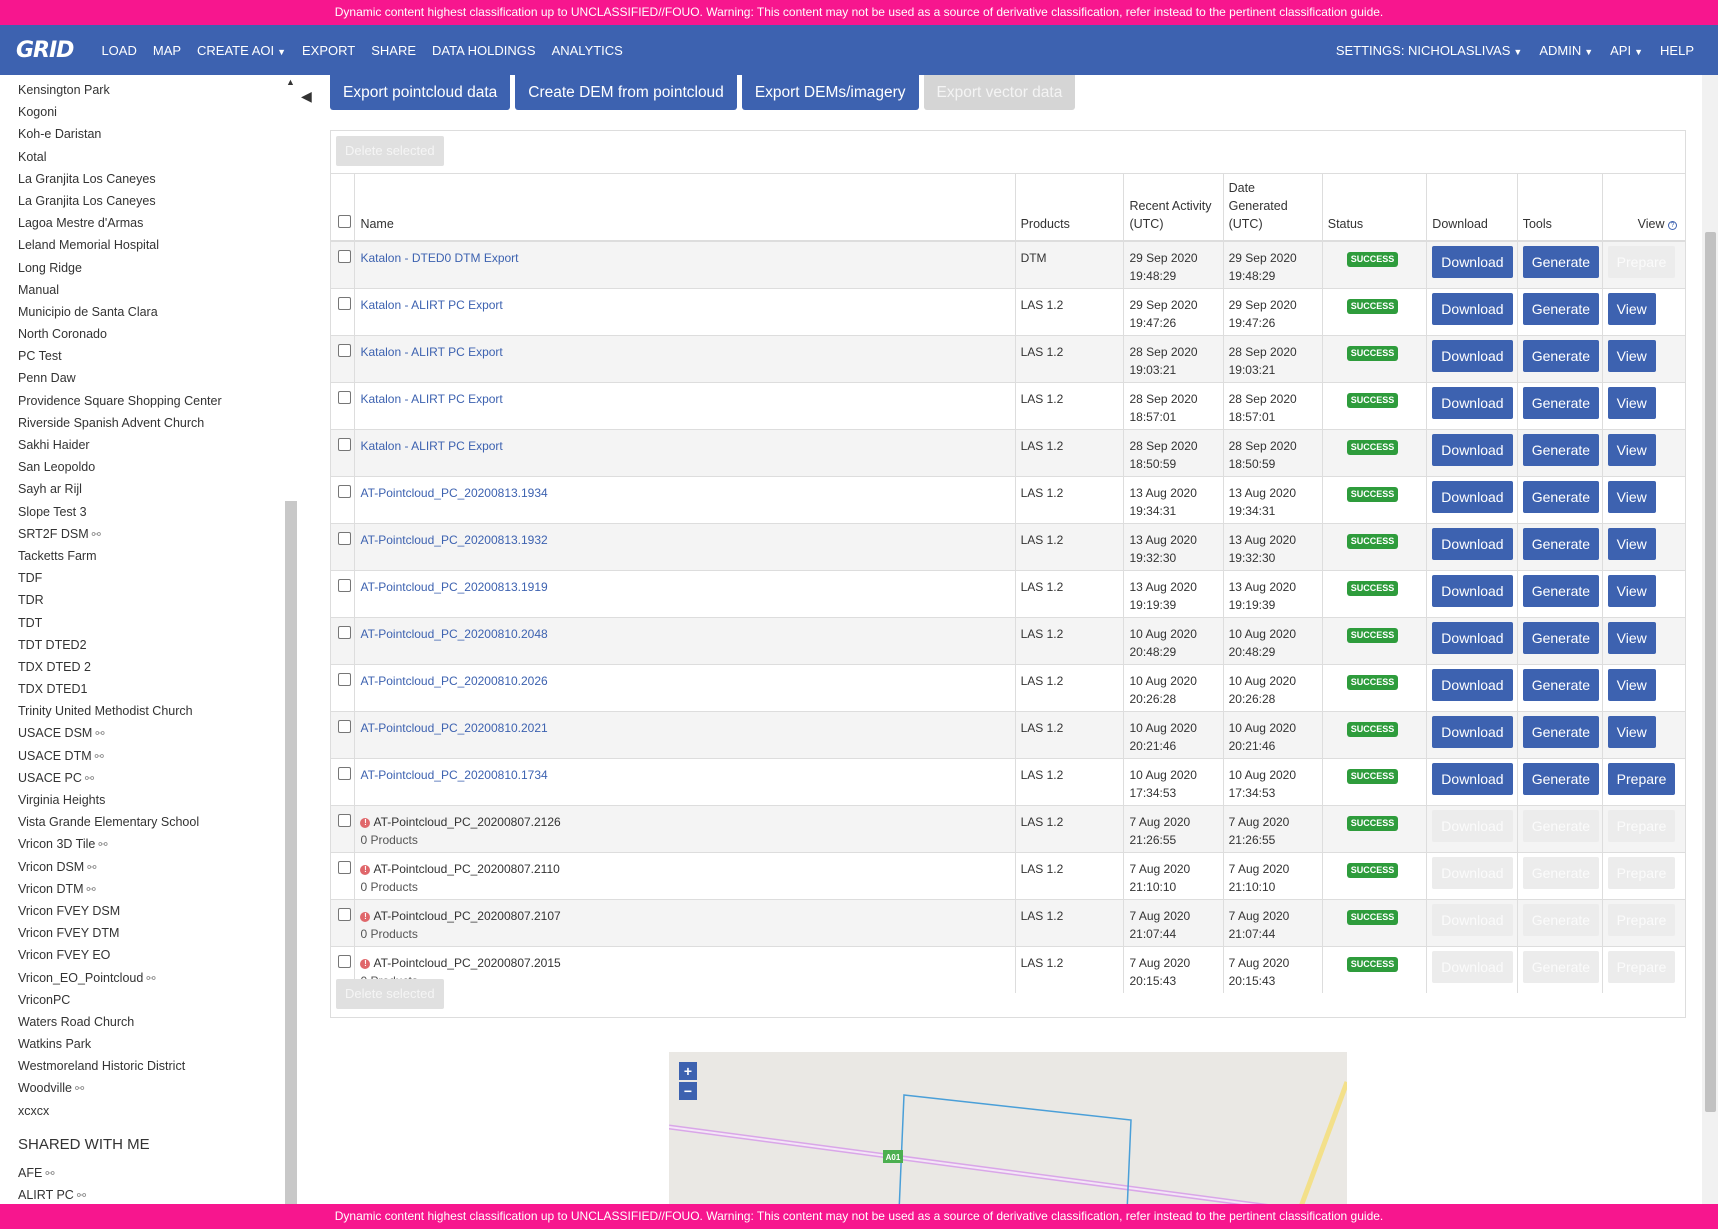 Image resolution: width=1718 pixels, height=1229 pixels. What do you see at coordinates (626, 92) in the screenshot?
I see `tab-create-dem-from-pointcloud: Create DEM from pointcloud` at bounding box center [626, 92].